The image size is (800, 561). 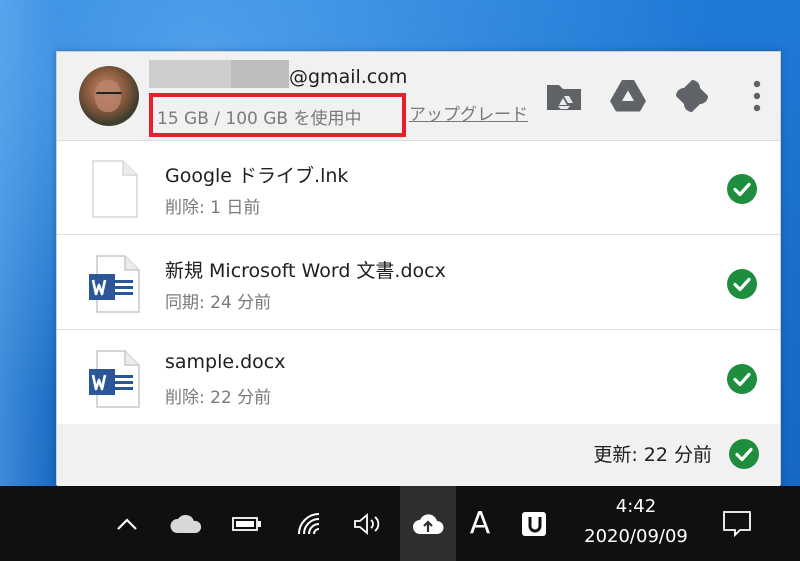 I want to click on file-name: sample.docx, so click(x=225, y=362).